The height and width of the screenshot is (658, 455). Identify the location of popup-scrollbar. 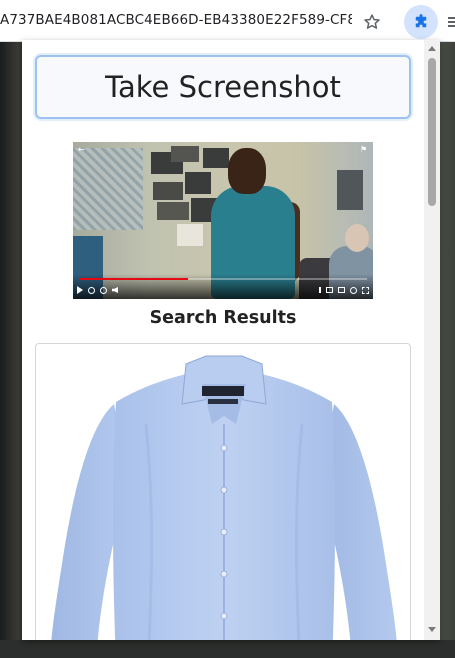
(432, 340).